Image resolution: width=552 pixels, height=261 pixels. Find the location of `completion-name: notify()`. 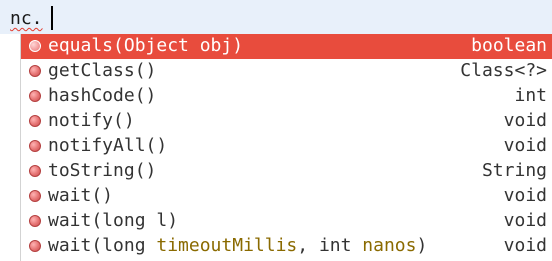

completion-name: notify() is located at coordinates (91, 120).